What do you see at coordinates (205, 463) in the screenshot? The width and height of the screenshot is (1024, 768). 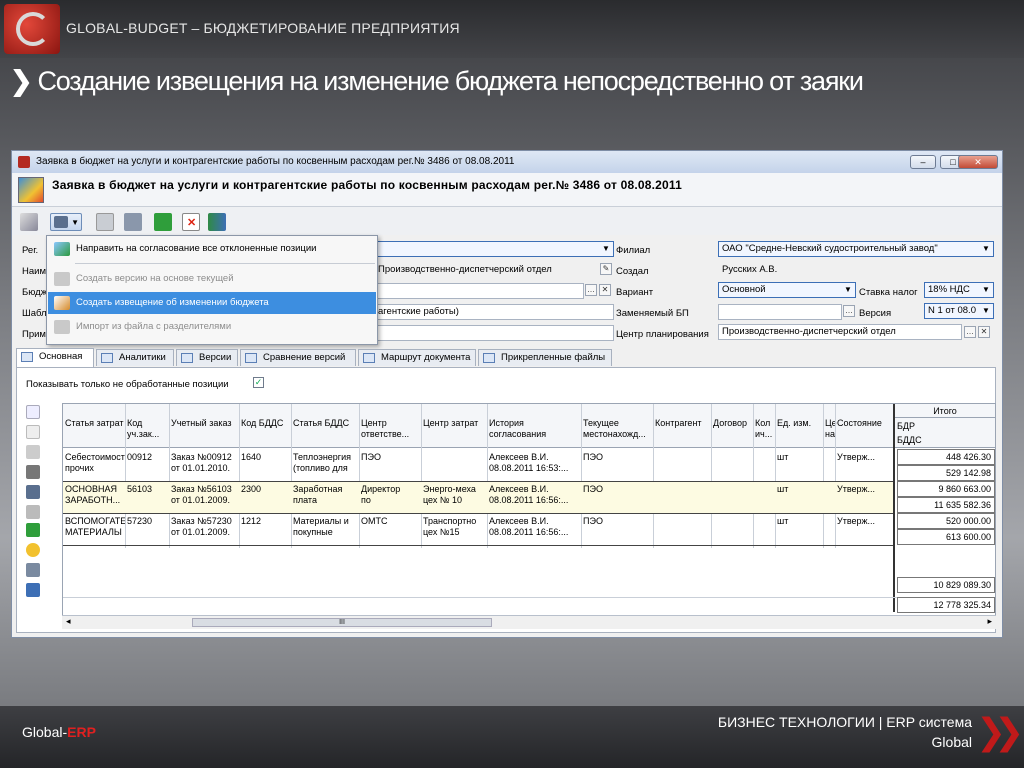 I see `table-cell: Заказ №00912 от 01.01.2010.` at bounding box center [205, 463].